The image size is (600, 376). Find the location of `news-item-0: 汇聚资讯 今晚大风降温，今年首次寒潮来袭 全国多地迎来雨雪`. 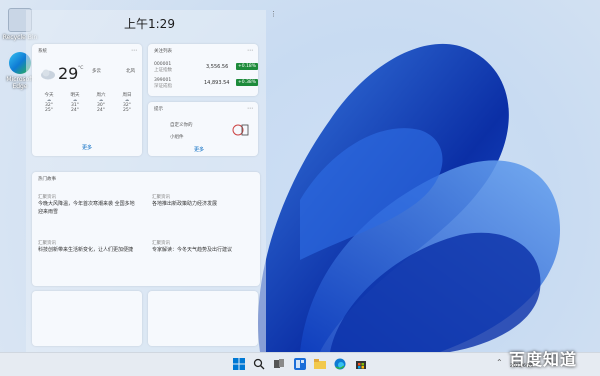

news-item-0: 汇聚资讯 今晚大风降温，今年首次寒潮来袭 全国多地迎来雨雪 is located at coordinates (88, 205).